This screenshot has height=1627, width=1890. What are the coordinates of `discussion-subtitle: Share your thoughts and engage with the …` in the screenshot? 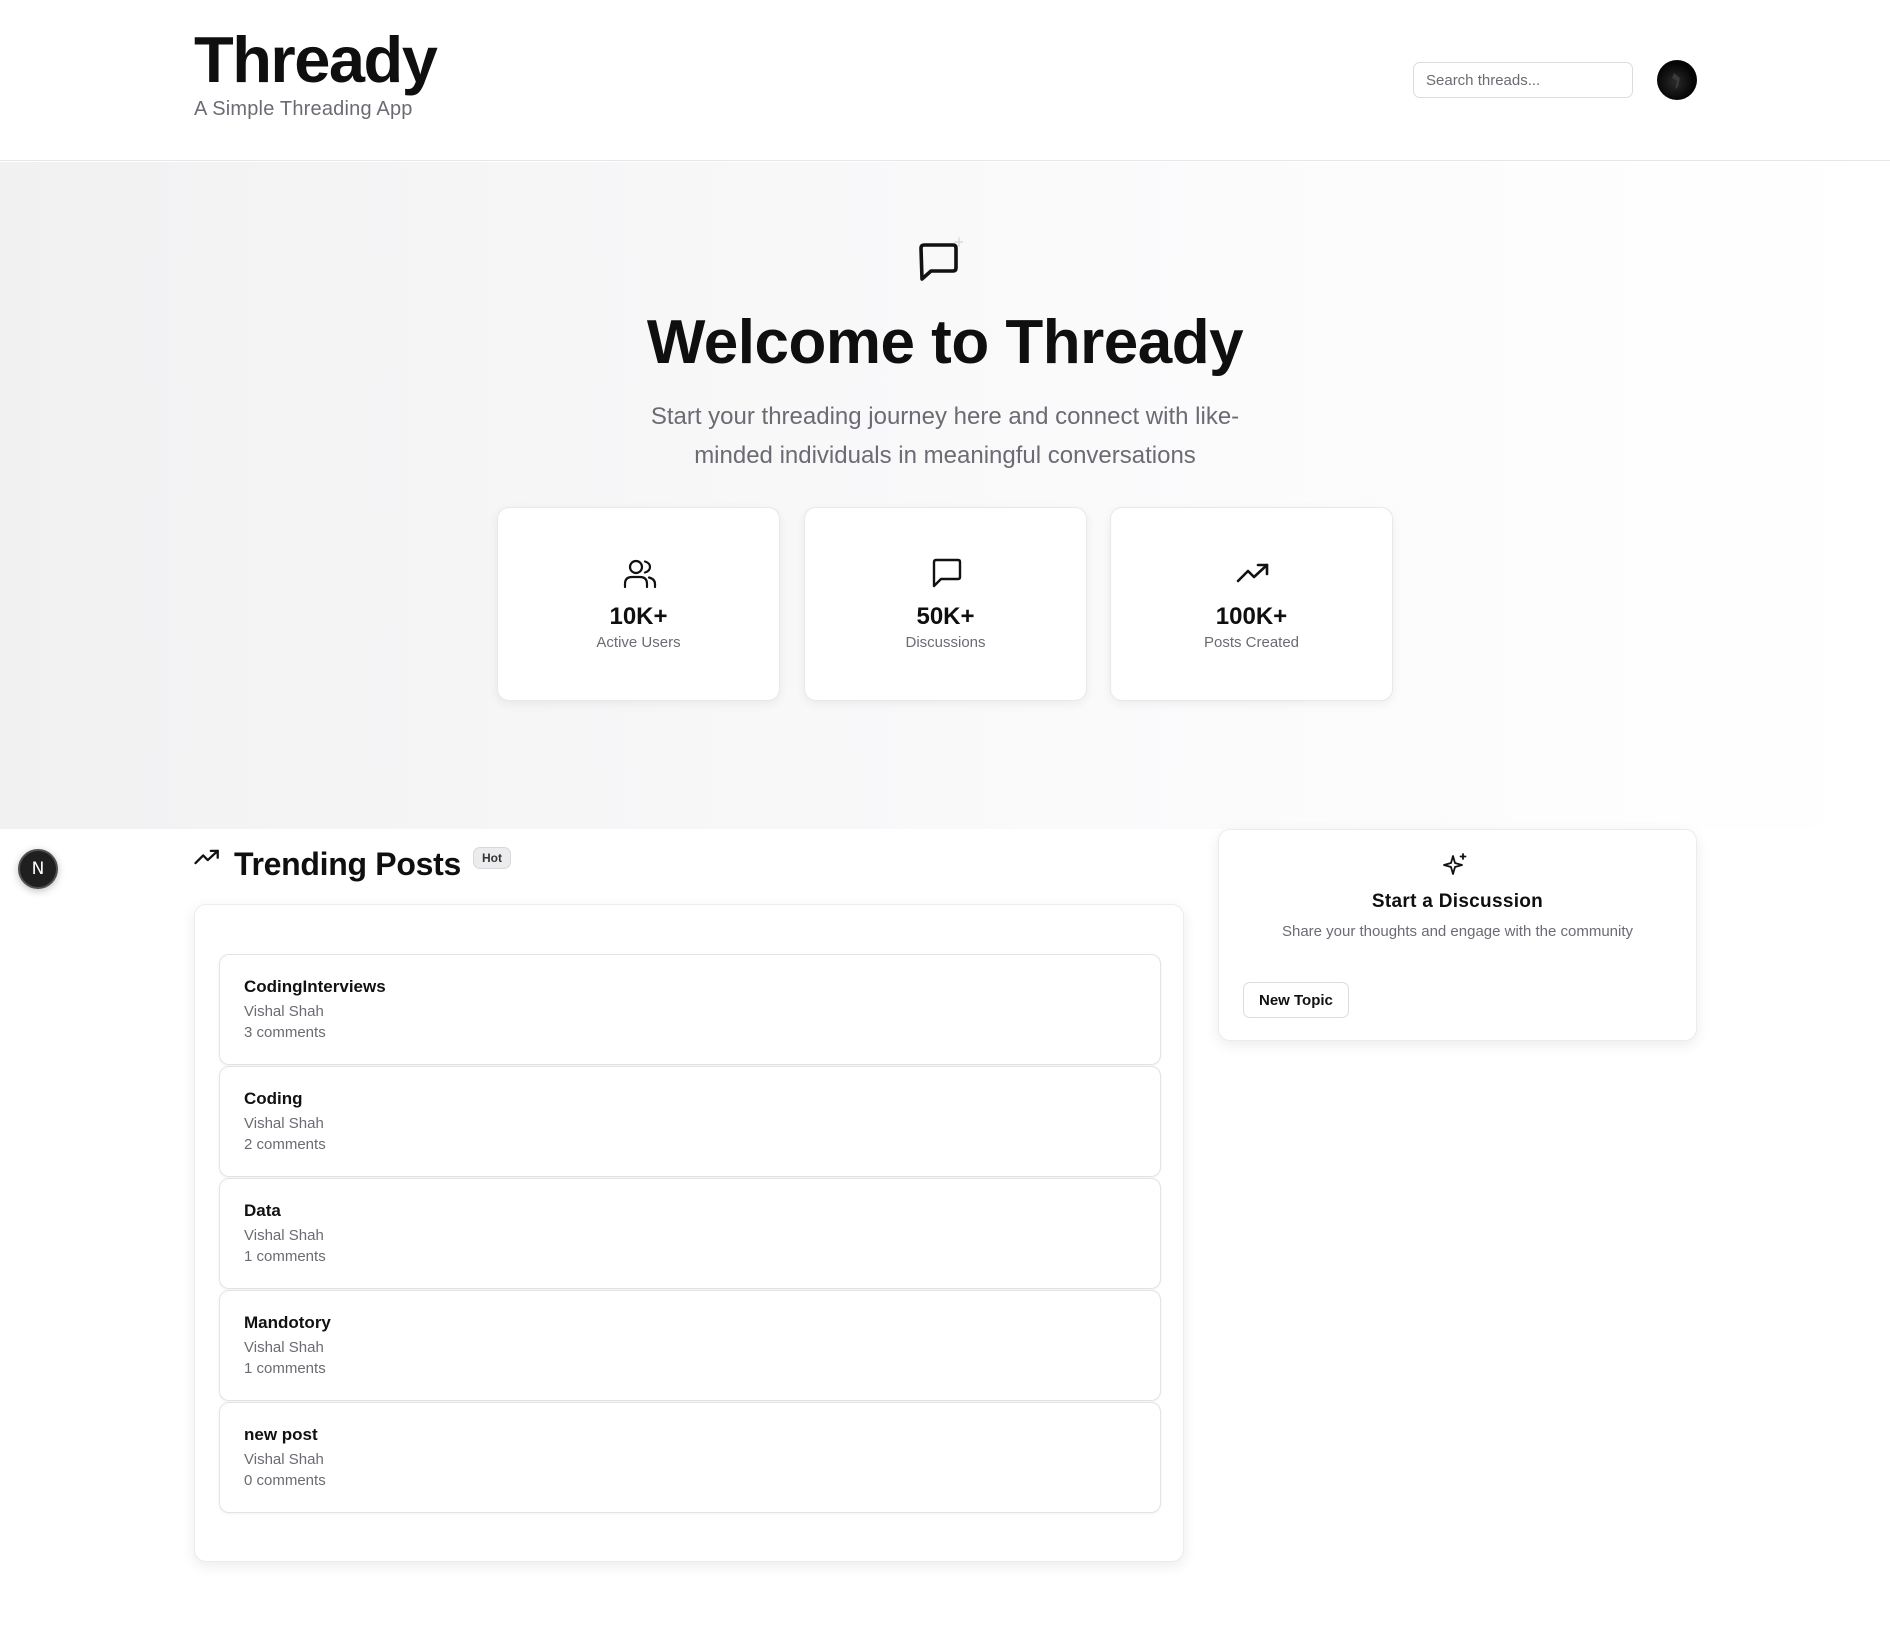 It's located at (1457, 931).